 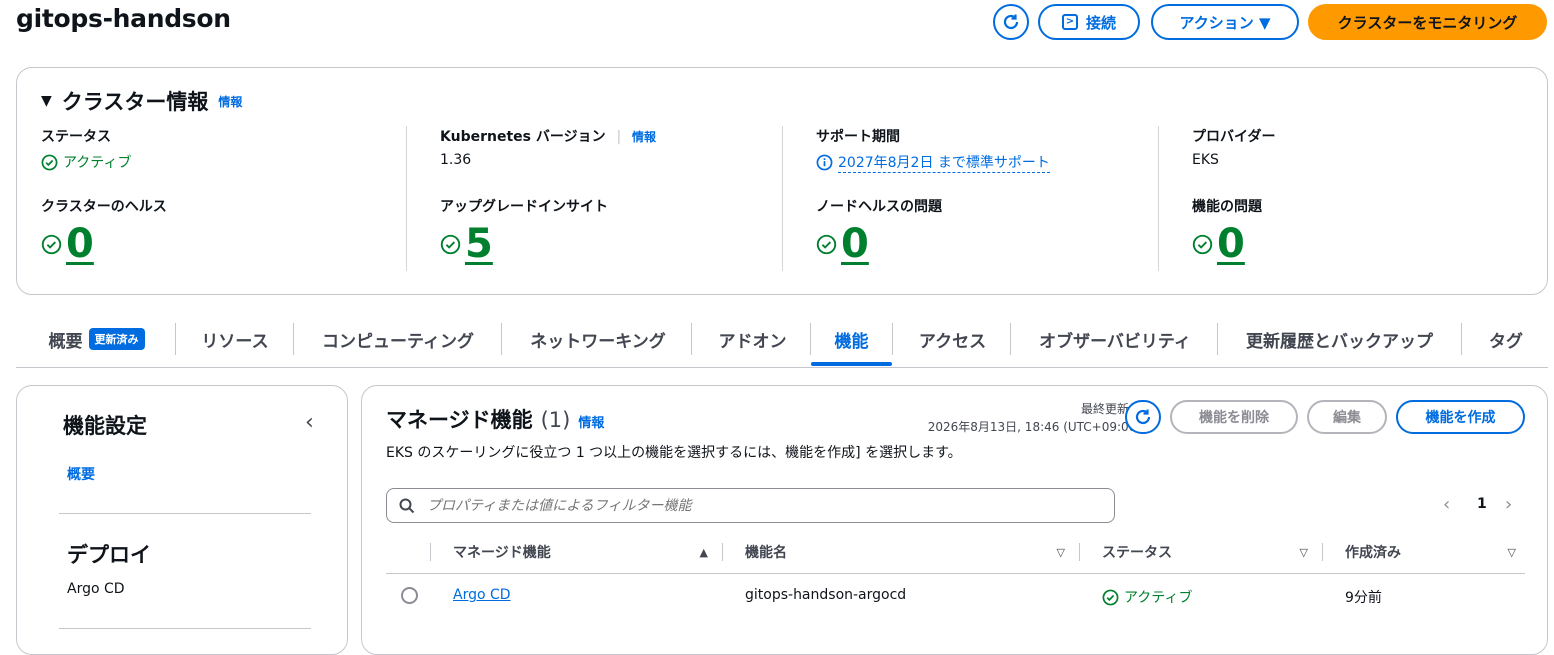 I want to click on deploy-item-argocd: Argo CD, so click(x=96, y=589).